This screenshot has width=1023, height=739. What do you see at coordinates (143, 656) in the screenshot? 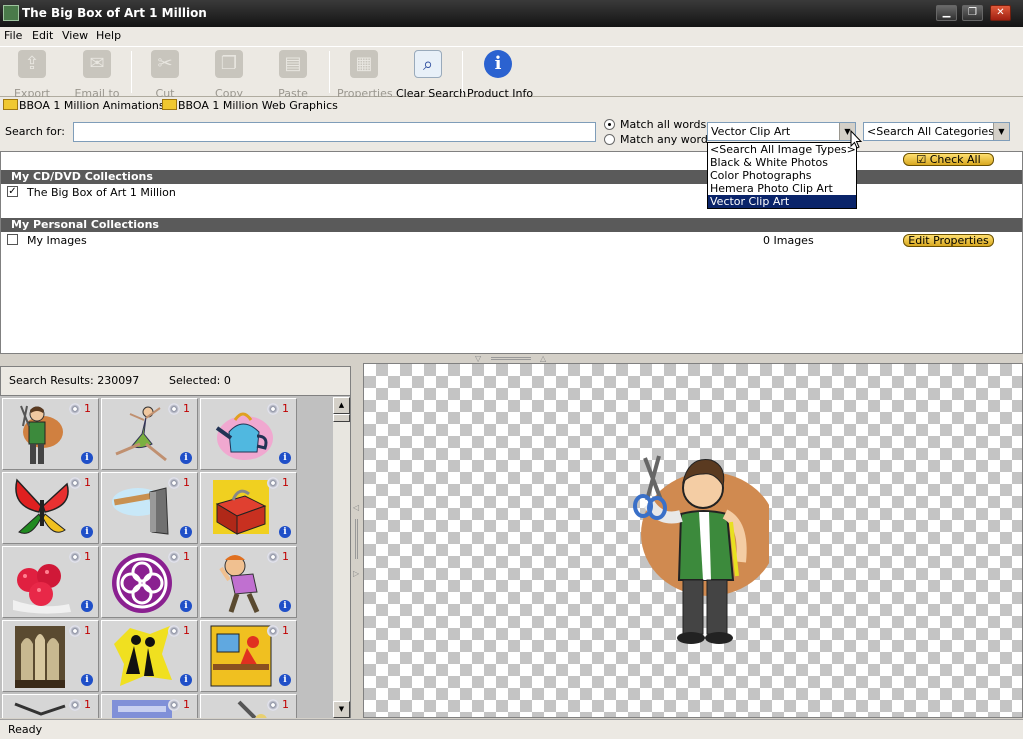
I see `dancing-couple-art` at bounding box center [143, 656].